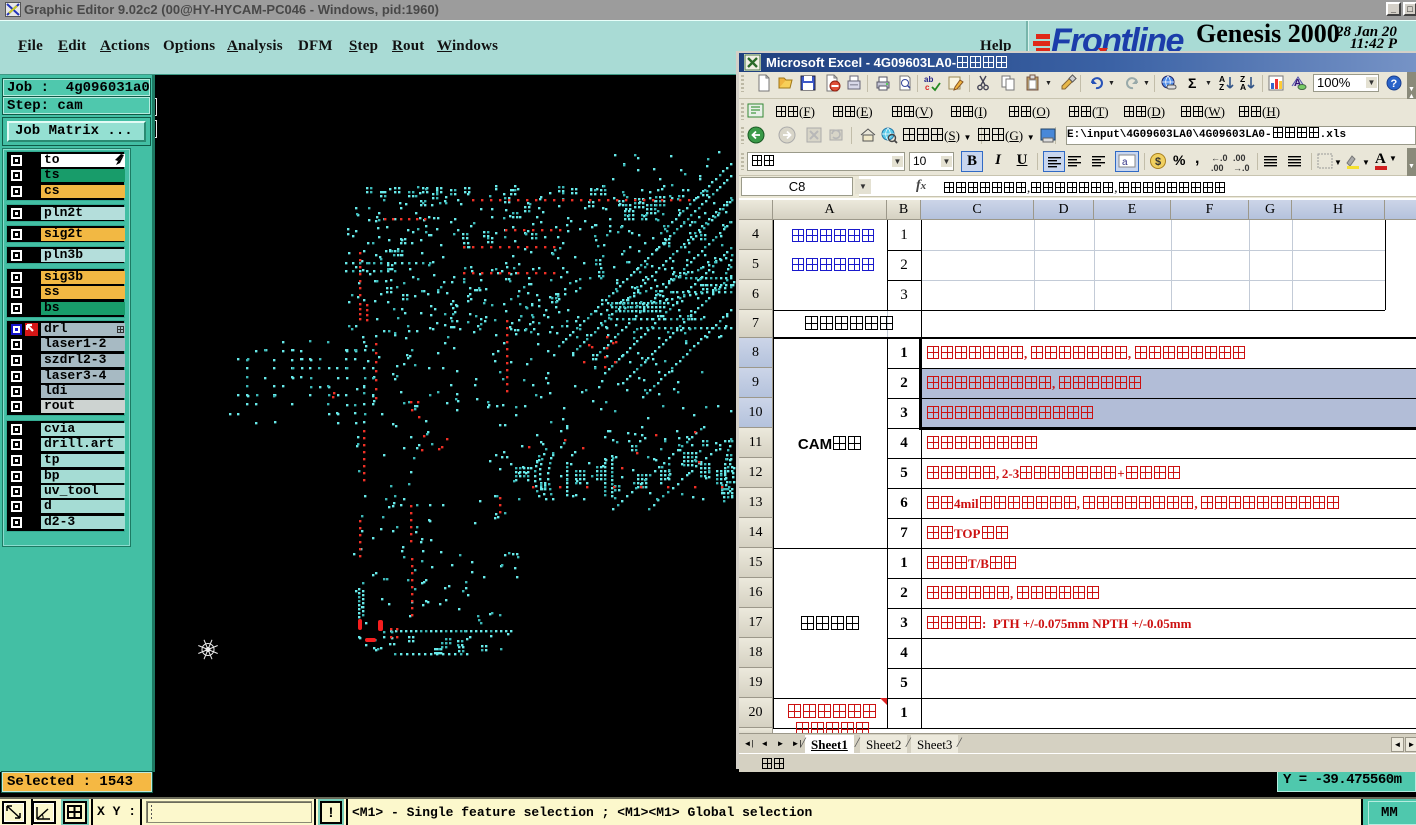 The width and height of the screenshot is (1416, 825). I want to click on svg-text: Σ, so click(1192, 83).